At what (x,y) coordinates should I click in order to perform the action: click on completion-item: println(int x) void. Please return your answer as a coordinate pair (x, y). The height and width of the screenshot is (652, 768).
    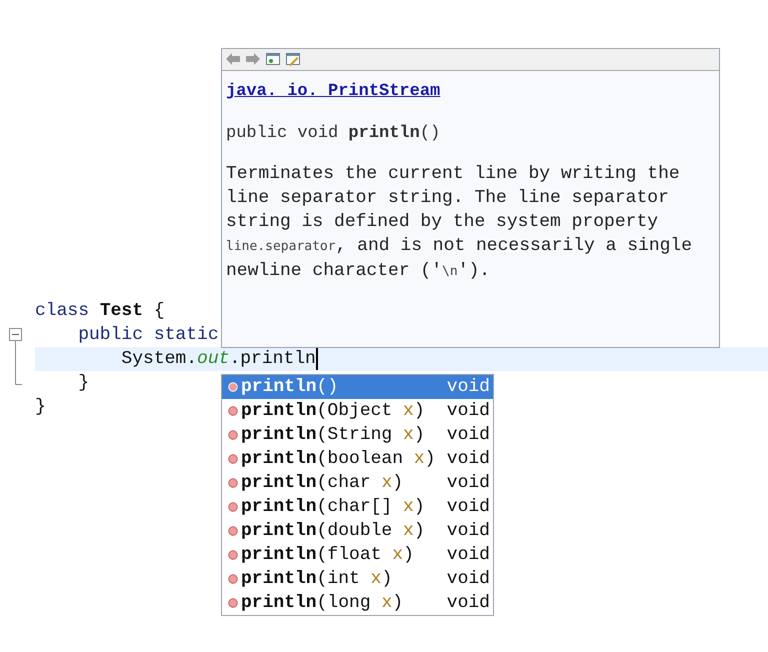
    Looking at the image, I should click on (357, 579).